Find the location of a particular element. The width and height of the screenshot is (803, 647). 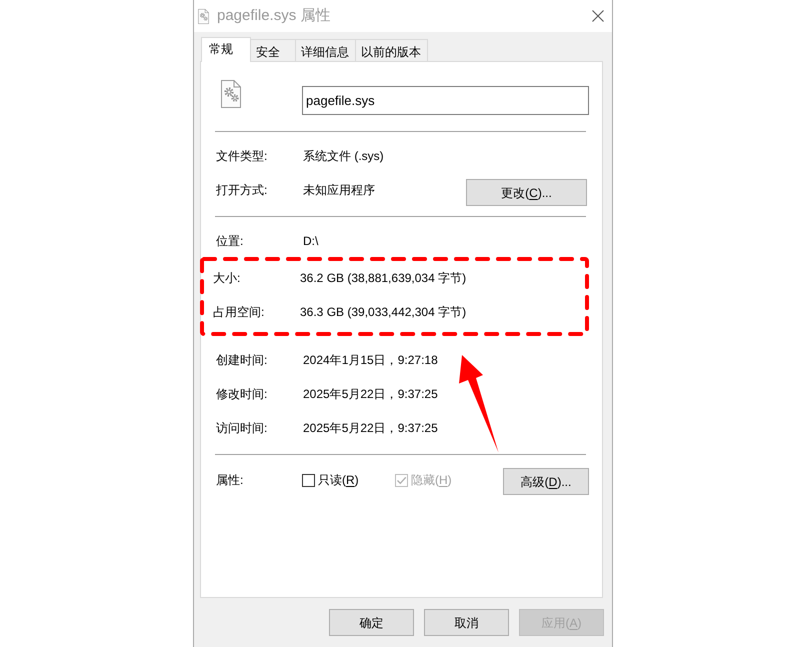

file-name-field: pagefile.sys is located at coordinates (445, 100).